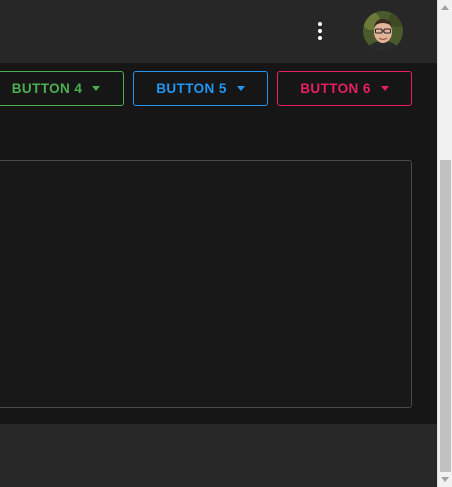  Describe the element at coordinates (335, 88) in the screenshot. I see `button-6-label: BUTTON 6` at that location.